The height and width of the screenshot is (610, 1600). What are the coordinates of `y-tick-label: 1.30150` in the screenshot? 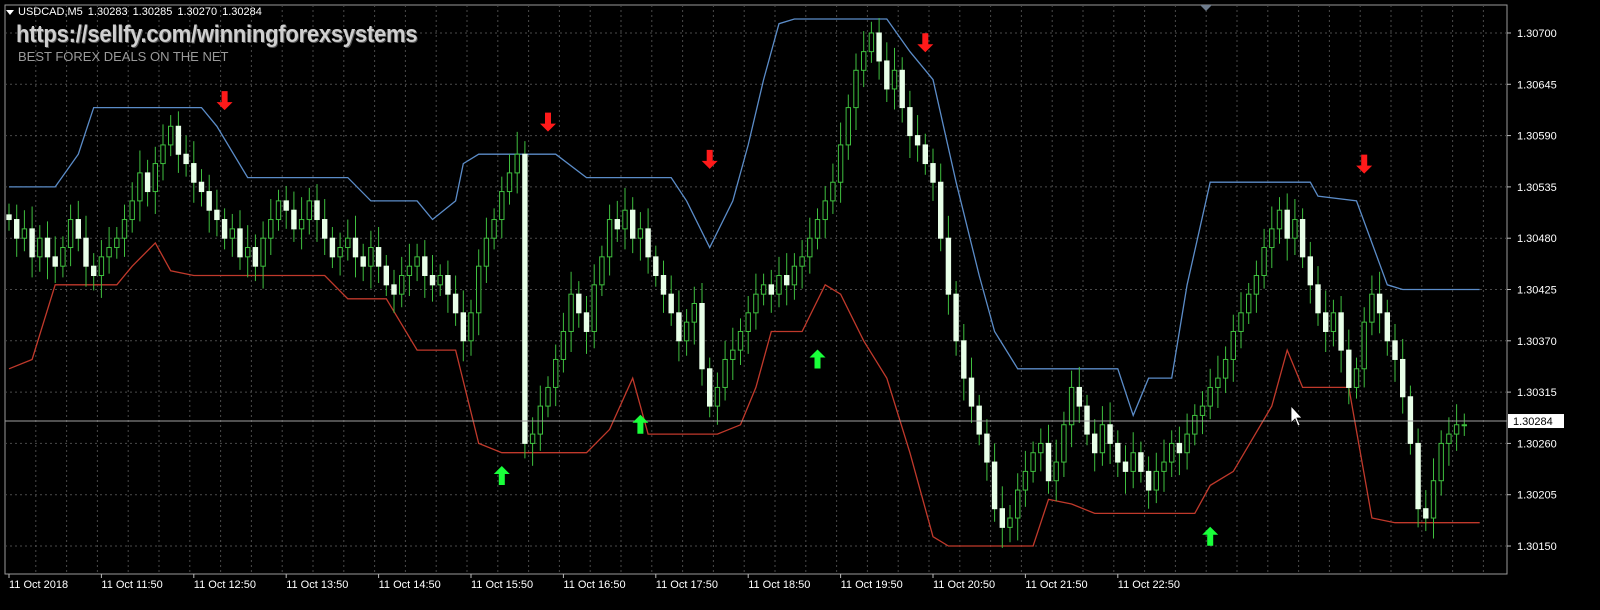 It's located at (1537, 547).